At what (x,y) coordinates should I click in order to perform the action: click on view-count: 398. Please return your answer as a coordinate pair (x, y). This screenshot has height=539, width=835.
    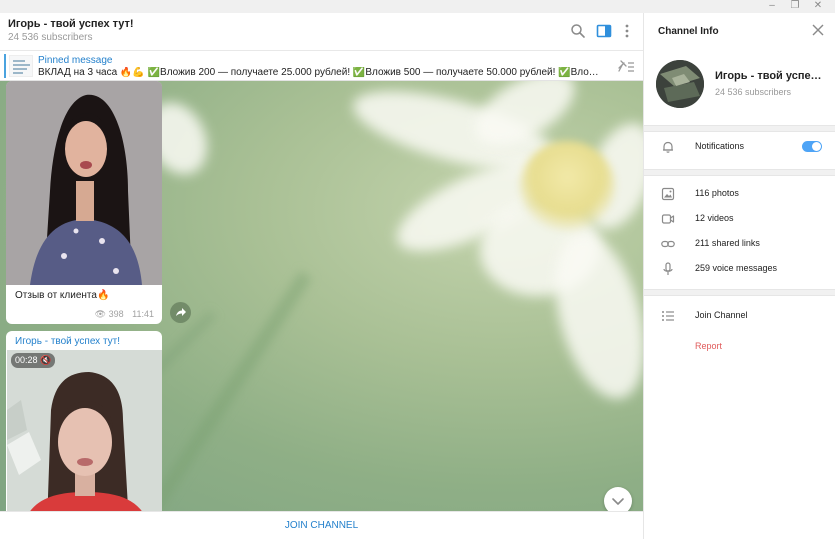
    Looking at the image, I should click on (116, 314).